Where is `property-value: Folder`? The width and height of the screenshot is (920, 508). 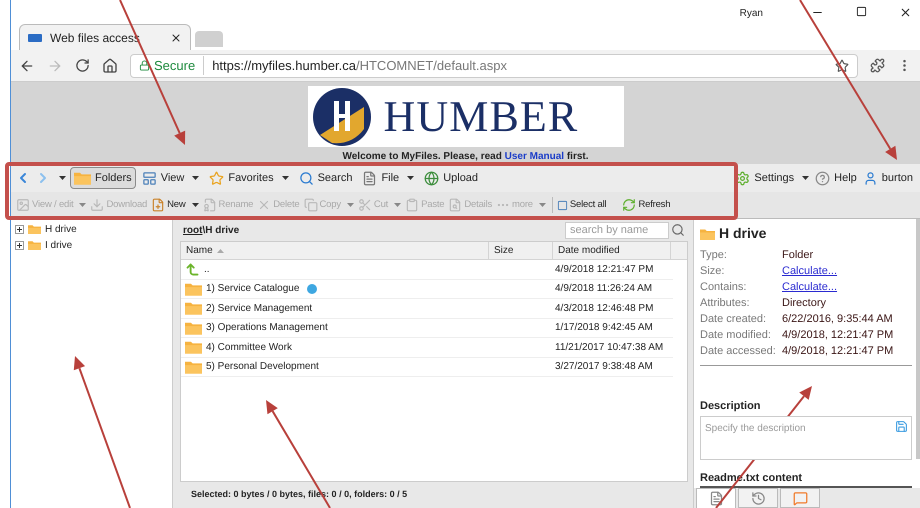
property-value: Folder is located at coordinates (798, 255).